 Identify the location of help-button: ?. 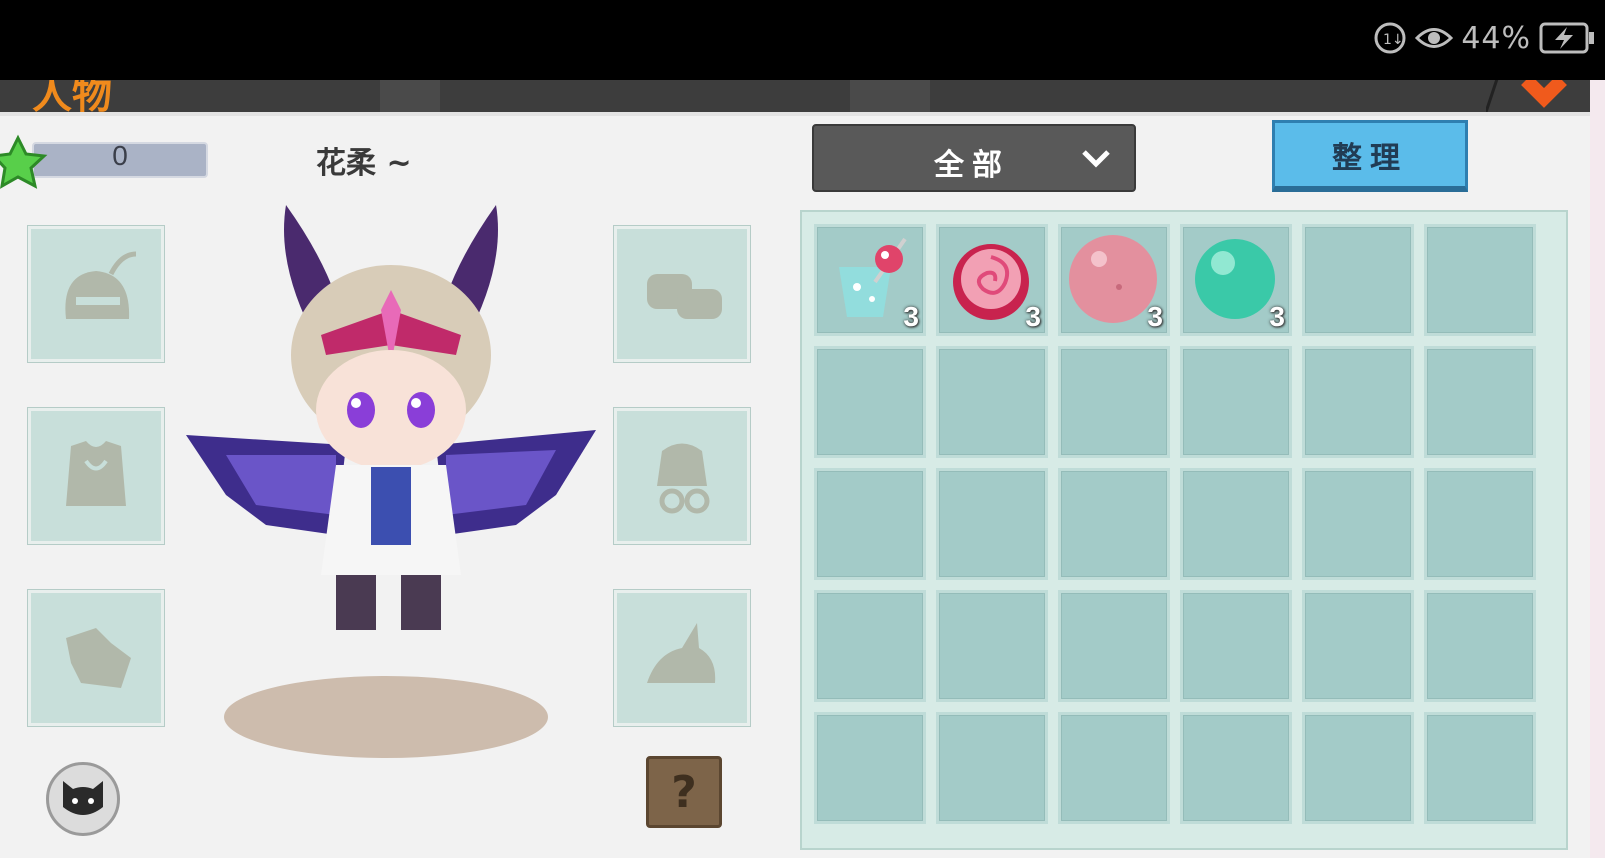
(684, 792).